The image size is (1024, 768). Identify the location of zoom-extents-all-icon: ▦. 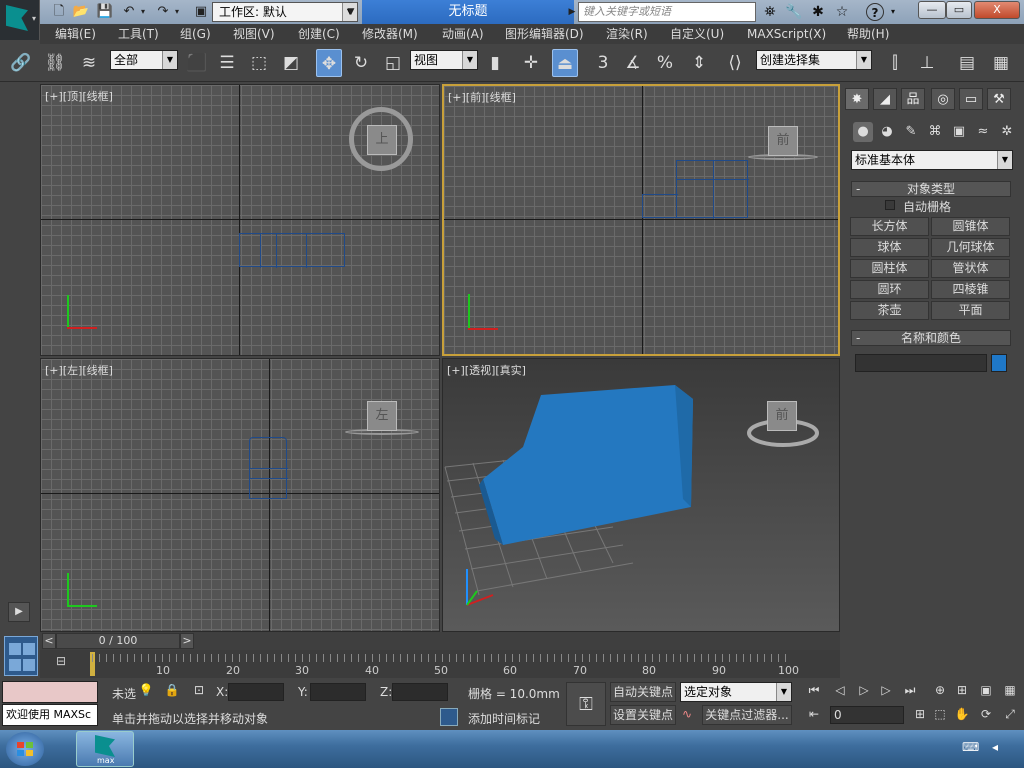
(1010, 690).